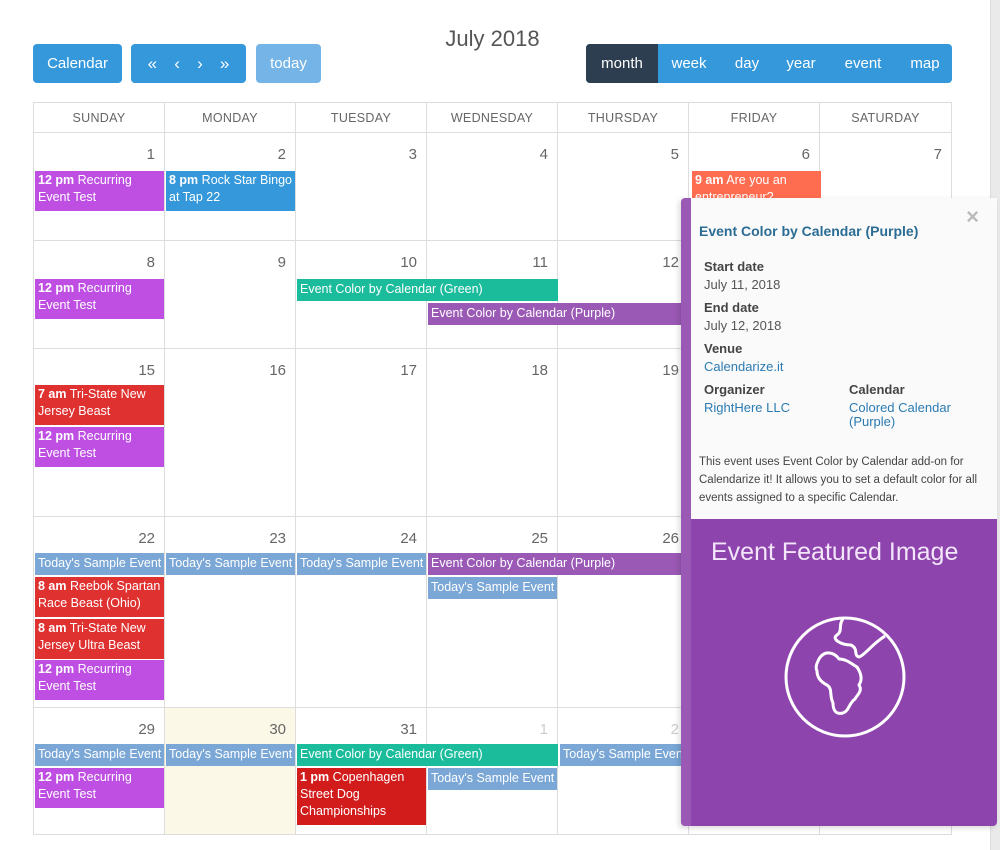 Image resolution: width=1000 pixels, height=850 pixels. Describe the element at coordinates (747, 408) in the screenshot. I see `organizer-link: RightHere LLC` at that location.